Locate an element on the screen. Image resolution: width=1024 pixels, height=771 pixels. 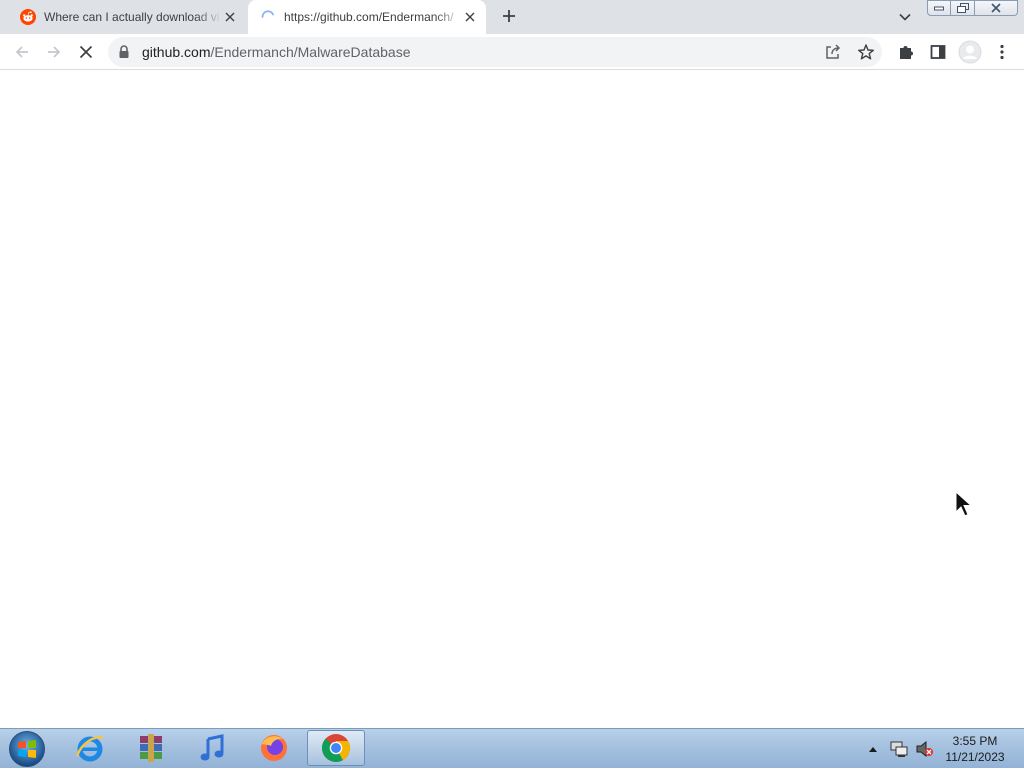
side-panel-icon is located at coordinates (938, 52).